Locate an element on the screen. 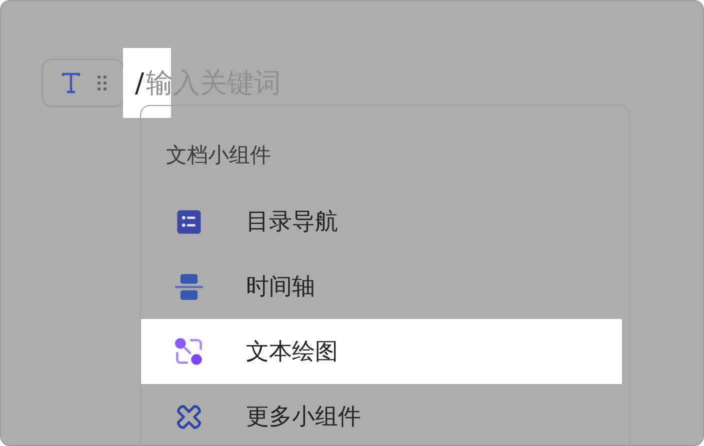 This screenshot has height=446, width=704. drag-handle-icon is located at coordinates (102, 83).